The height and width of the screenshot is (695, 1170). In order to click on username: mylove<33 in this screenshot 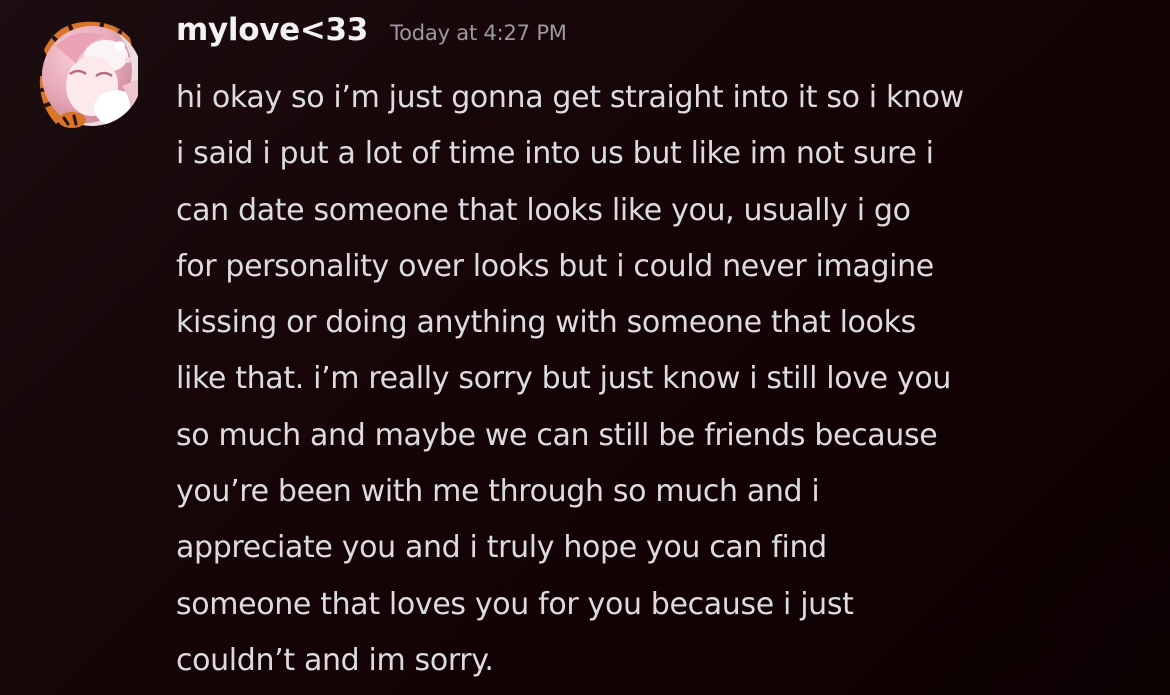, I will do `click(272, 30)`.